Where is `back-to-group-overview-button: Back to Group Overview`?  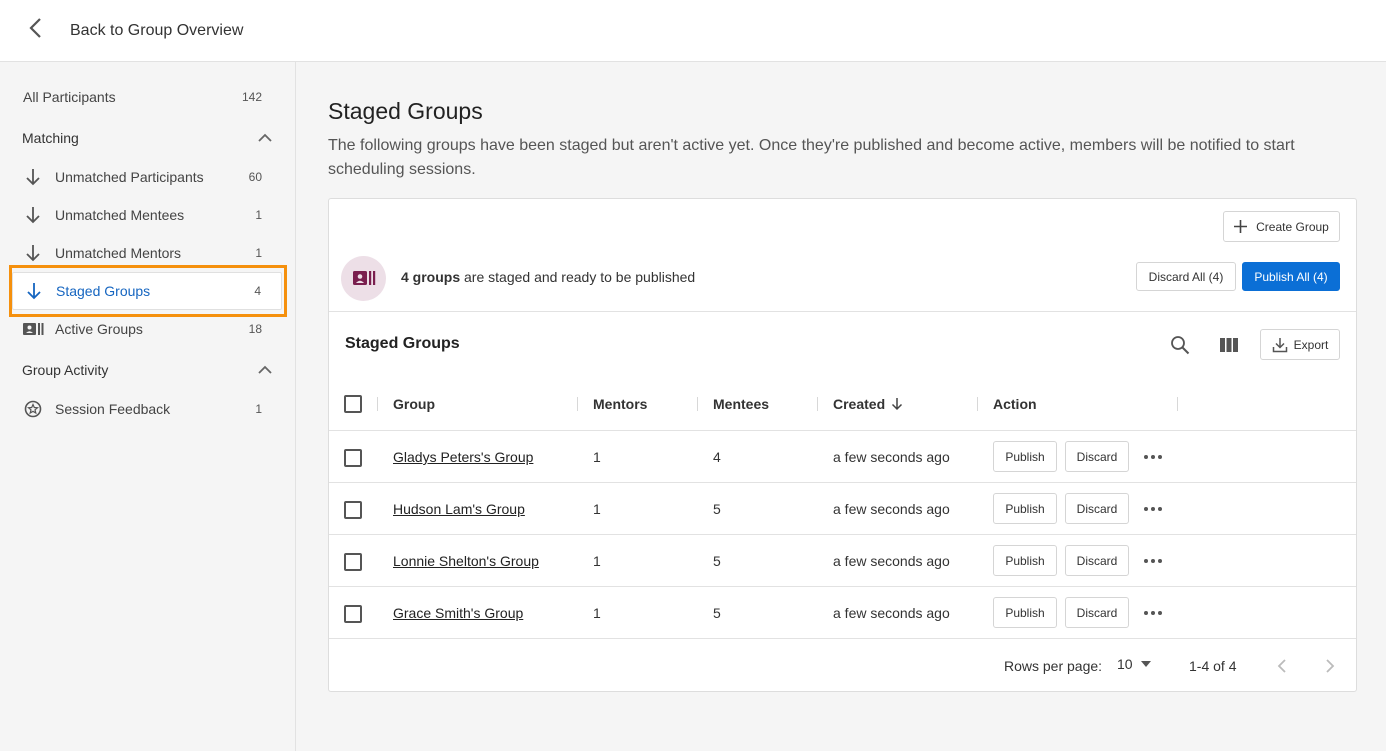
back-to-group-overview-button: Back to Group Overview is located at coordinates (121, 30).